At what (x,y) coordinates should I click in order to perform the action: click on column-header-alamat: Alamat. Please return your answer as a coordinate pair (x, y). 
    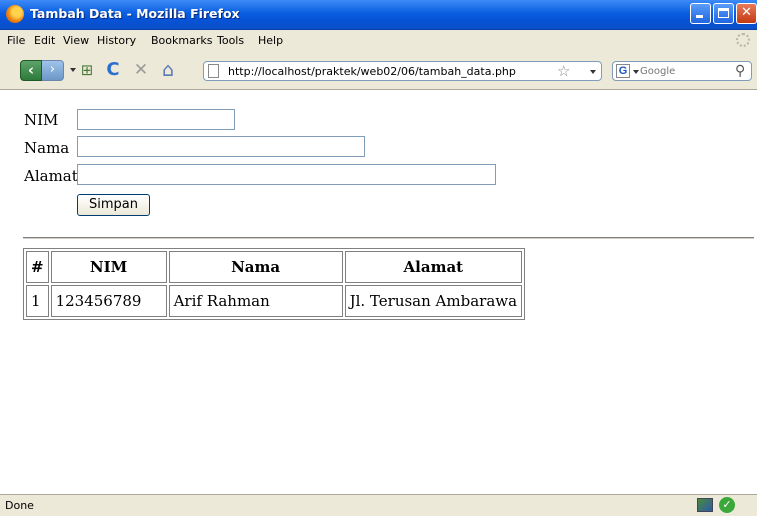
    Looking at the image, I should click on (433, 267).